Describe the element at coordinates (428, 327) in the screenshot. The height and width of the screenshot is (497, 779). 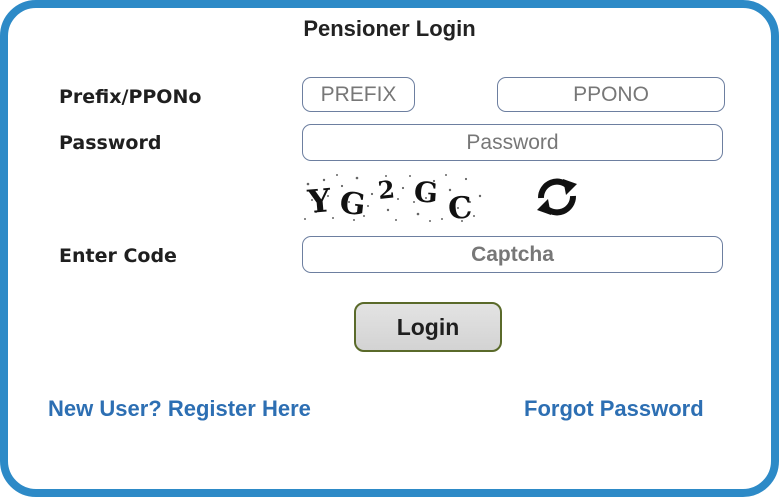
I see `login-button: Login` at that location.